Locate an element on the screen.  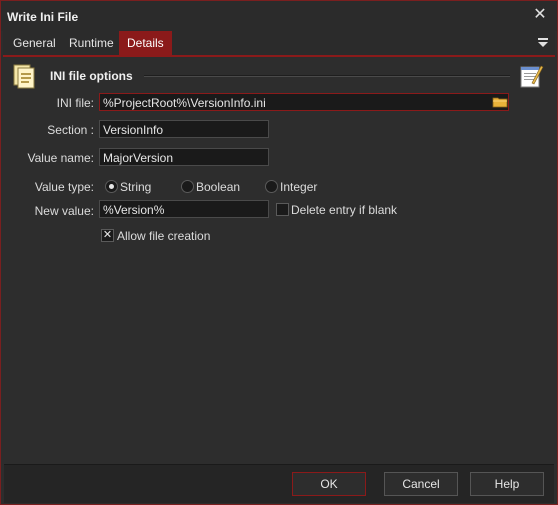
radio-integer is located at coordinates (271, 186).